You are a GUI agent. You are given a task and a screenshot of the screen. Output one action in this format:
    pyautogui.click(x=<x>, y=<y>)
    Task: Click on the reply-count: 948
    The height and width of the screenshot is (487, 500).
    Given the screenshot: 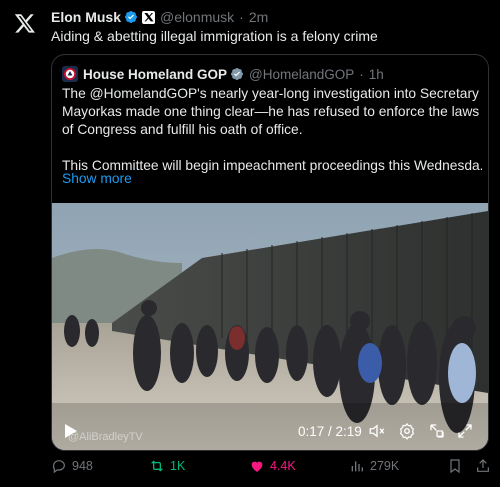 What is the action you would take?
    pyautogui.click(x=82, y=466)
    